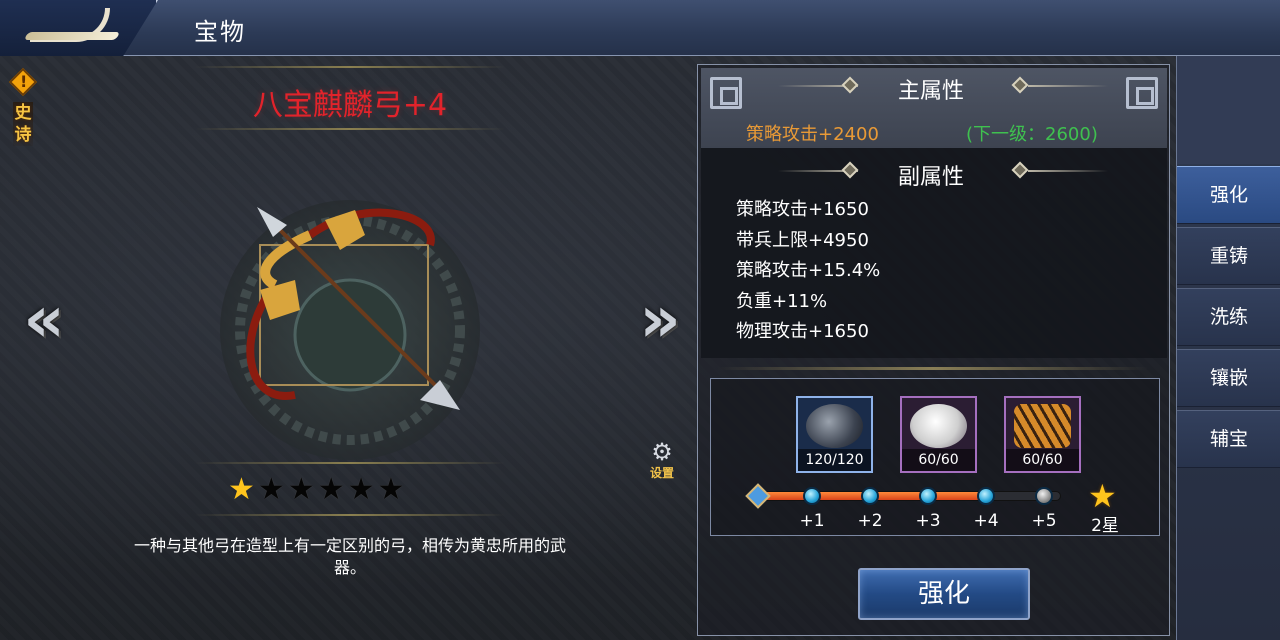 The height and width of the screenshot is (640, 1280). I want to click on prev-item-chevron-icon: «, so click(44, 320).